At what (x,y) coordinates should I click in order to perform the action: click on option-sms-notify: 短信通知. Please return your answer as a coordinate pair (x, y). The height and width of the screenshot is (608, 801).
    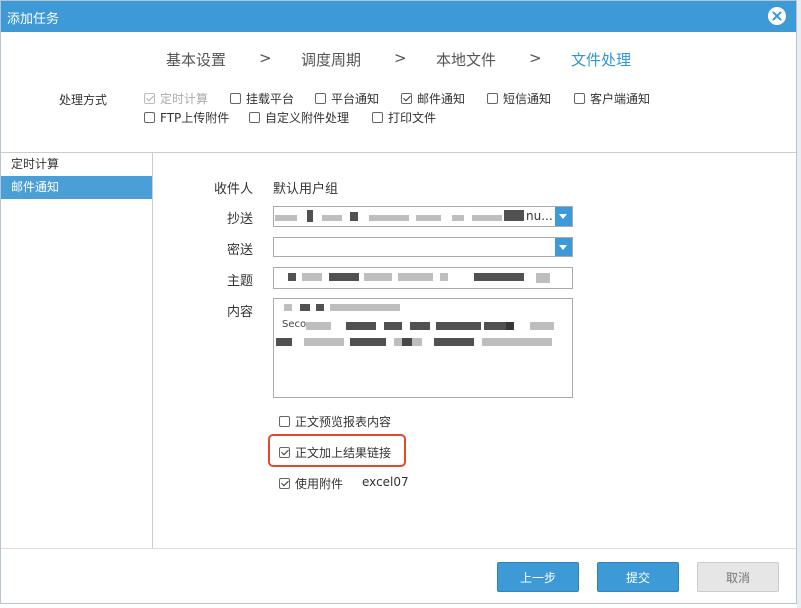
    Looking at the image, I should click on (519, 98).